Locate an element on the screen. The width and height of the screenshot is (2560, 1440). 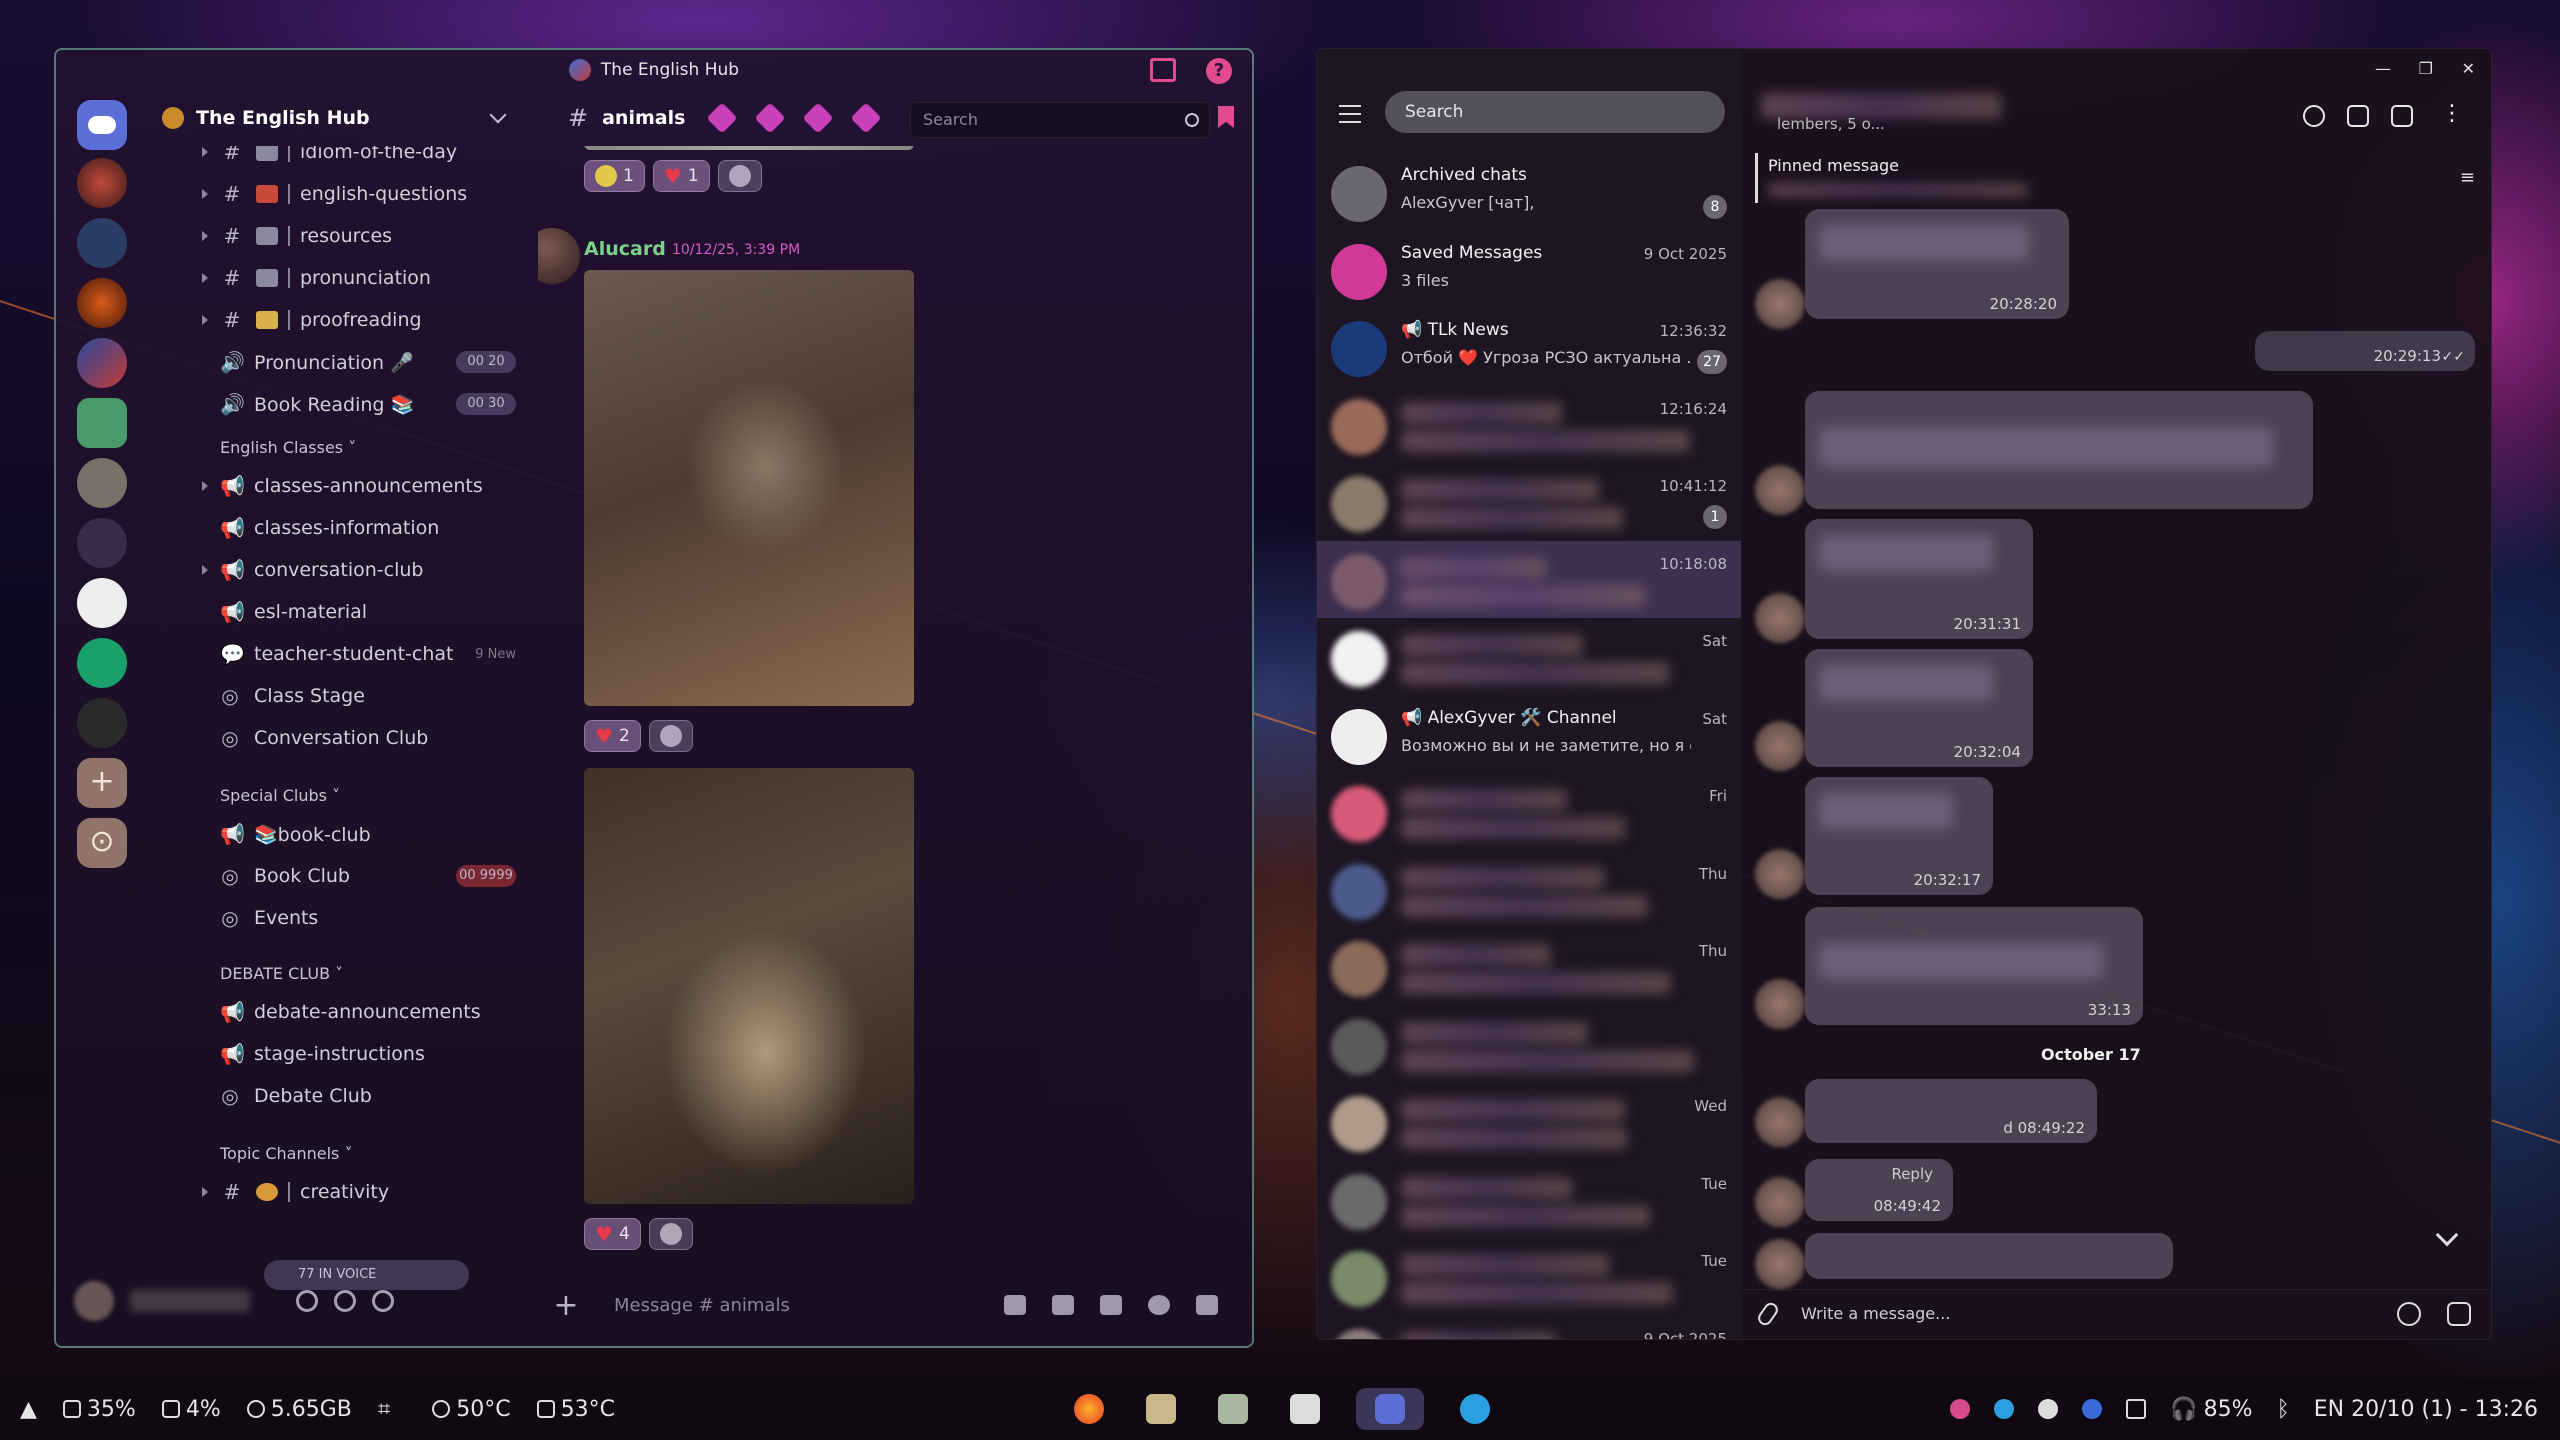
clock: EN 20/10 (1) - 13:26 is located at coordinates (2426, 1409).